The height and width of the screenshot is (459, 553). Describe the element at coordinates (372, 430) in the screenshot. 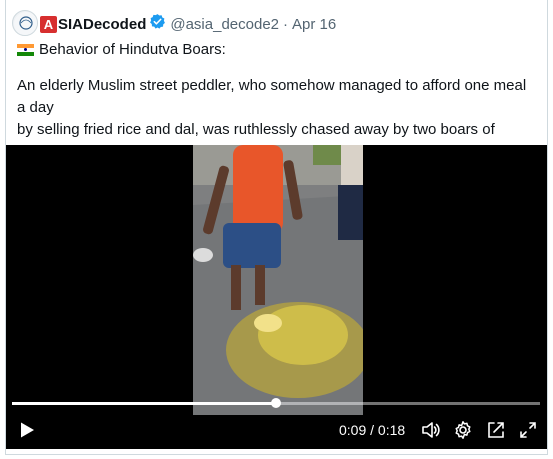

I see `video-time-display: 0:09 / 0:18` at that location.